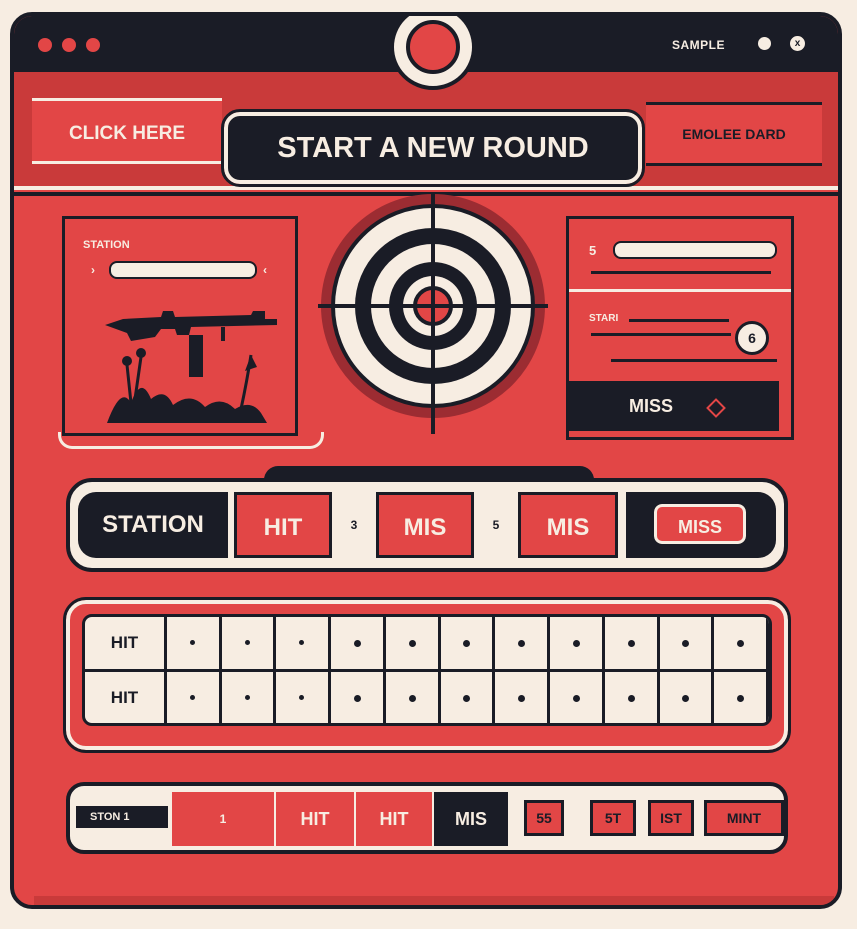  I want to click on rifle-icon, so click(191, 367).